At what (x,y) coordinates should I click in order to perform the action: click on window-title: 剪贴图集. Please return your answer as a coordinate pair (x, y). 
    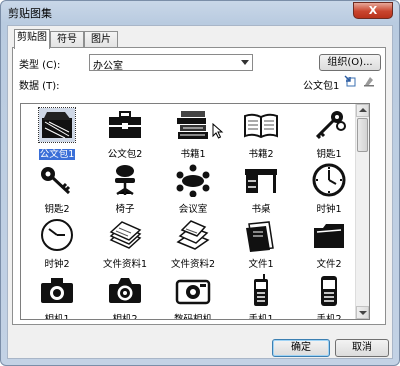
    Looking at the image, I should click on (30, 13).